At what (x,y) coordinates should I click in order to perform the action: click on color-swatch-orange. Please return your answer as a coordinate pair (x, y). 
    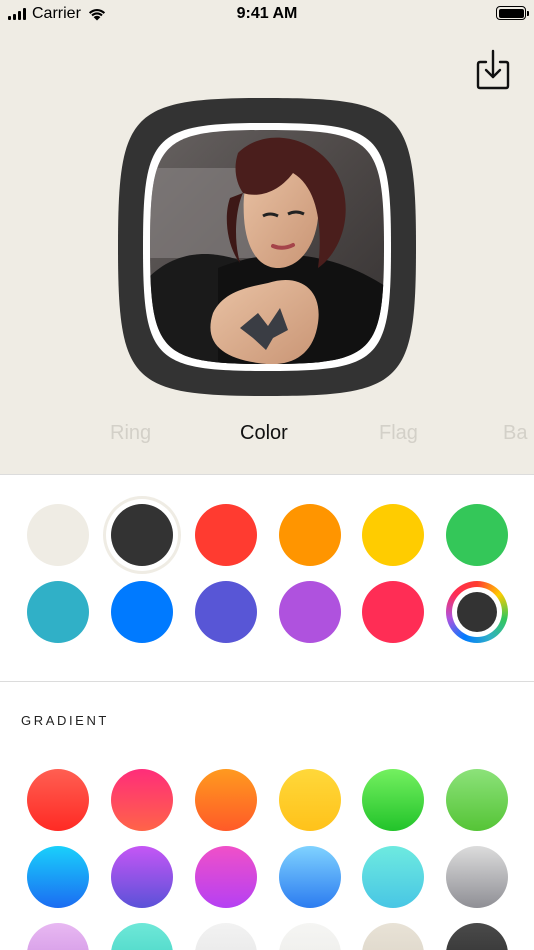
    Looking at the image, I should click on (310, 535).